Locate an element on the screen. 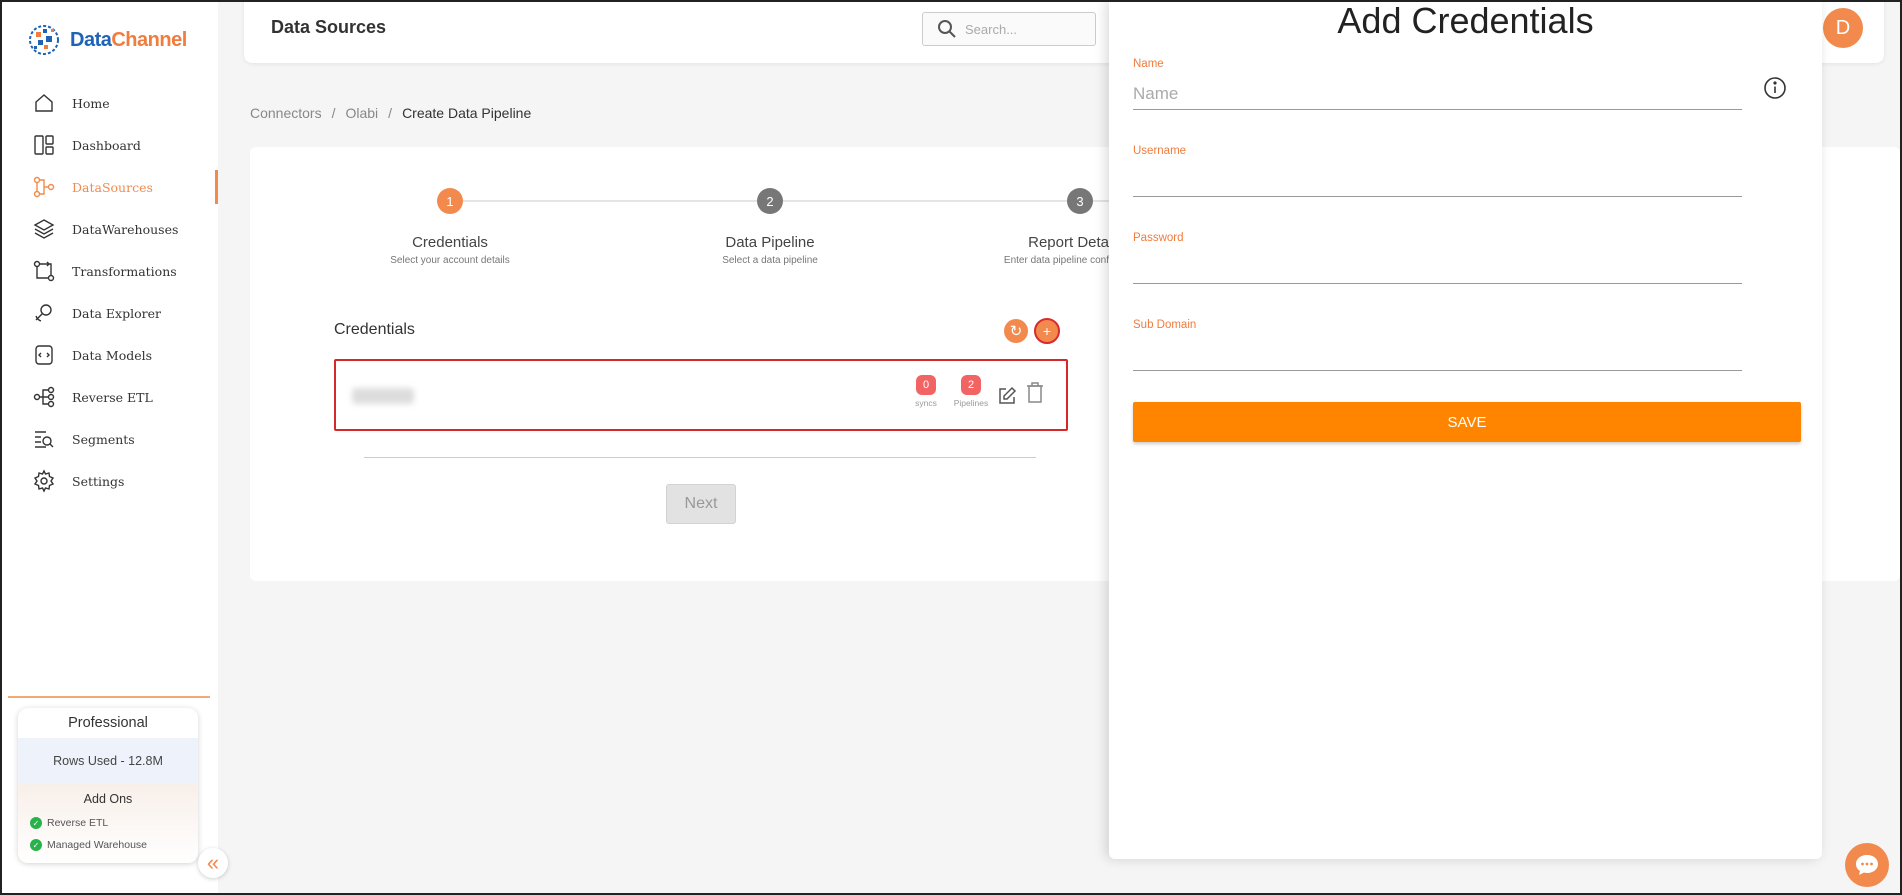 The image size is (1902, 895). username-field: Username is located at coordinates (1437, 171).